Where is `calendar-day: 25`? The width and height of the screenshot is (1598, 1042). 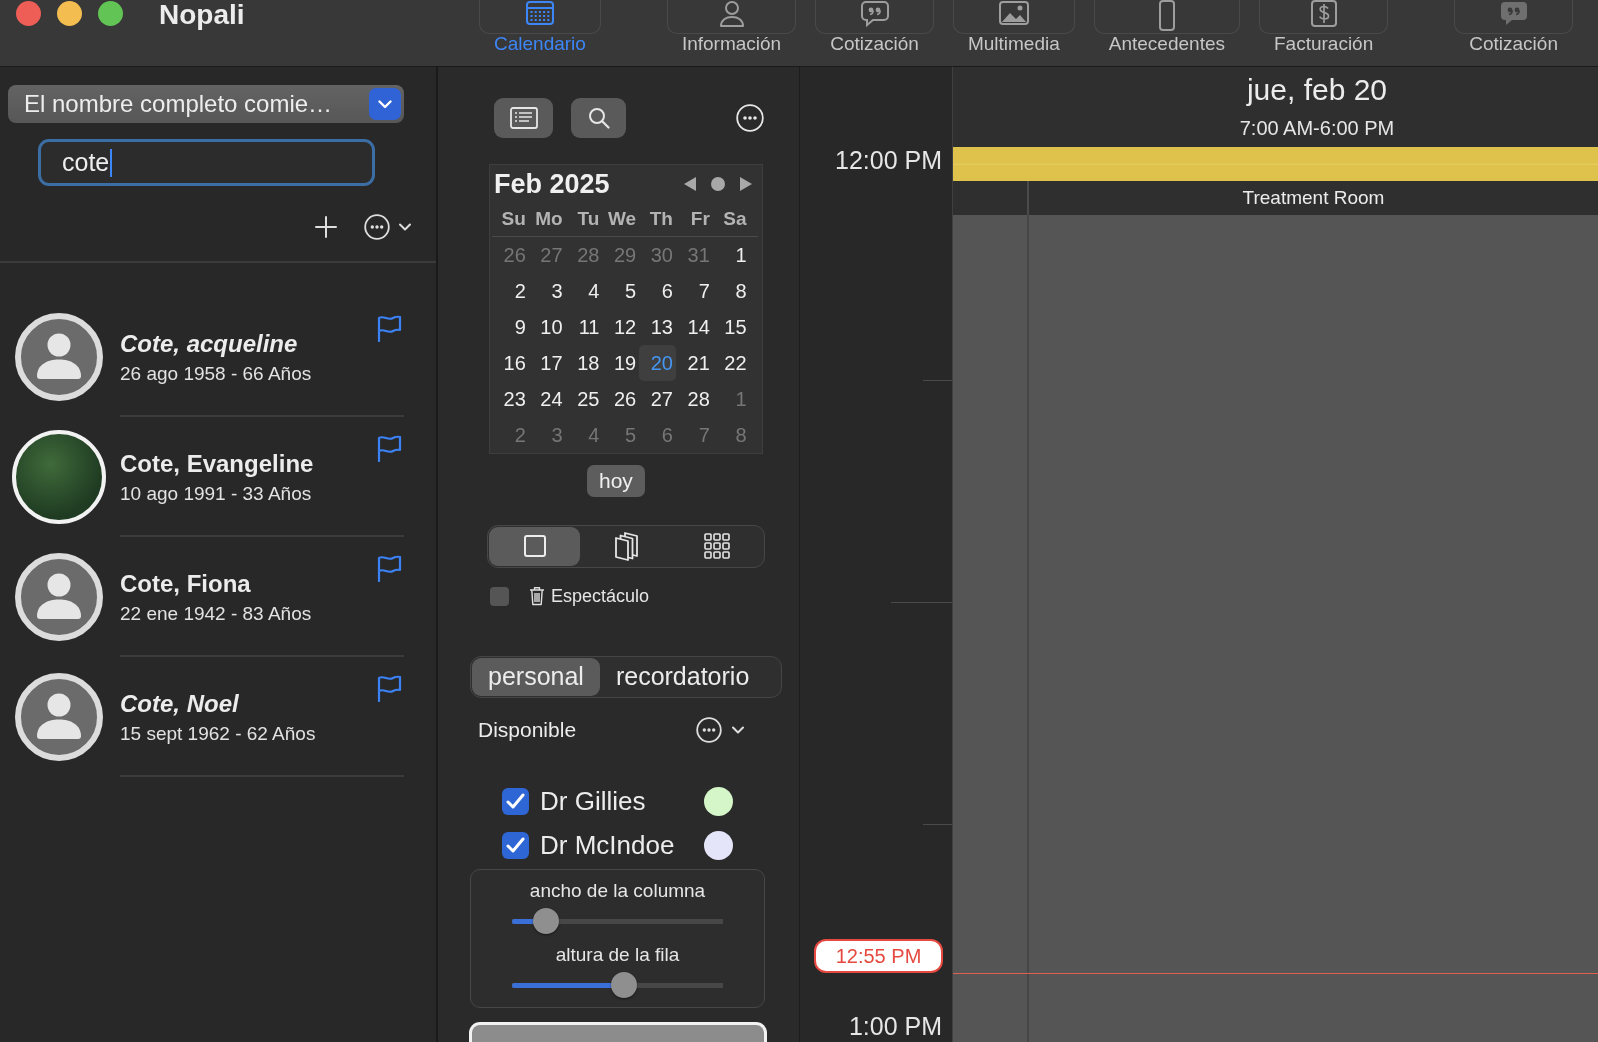
calendar-day: 25 is located at coordinates (584, 399).